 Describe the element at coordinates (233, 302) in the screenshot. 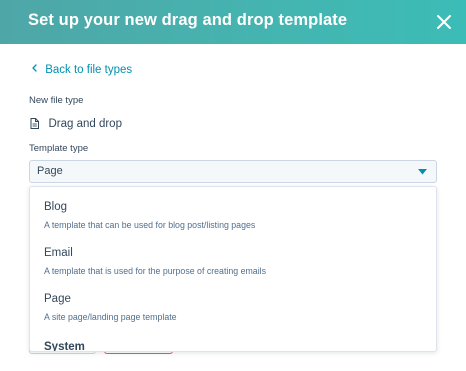

I see `option-page: Page A site page/landing page template` at that location.